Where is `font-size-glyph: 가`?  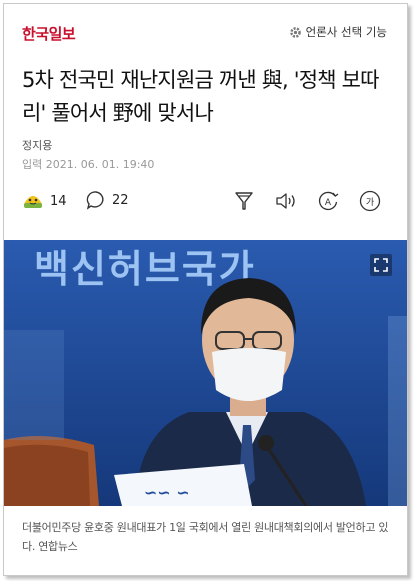 font-size-glyph: 가 is located at coordinates (370, 202).